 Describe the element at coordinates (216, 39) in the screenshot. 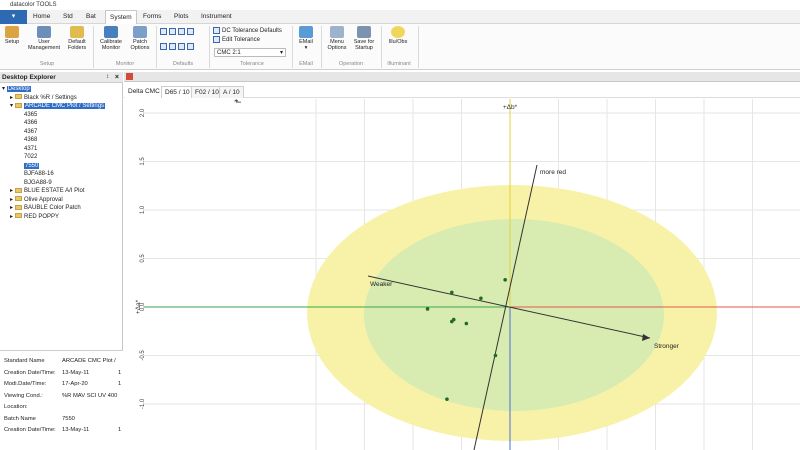

I see `edit-icon` at that location.